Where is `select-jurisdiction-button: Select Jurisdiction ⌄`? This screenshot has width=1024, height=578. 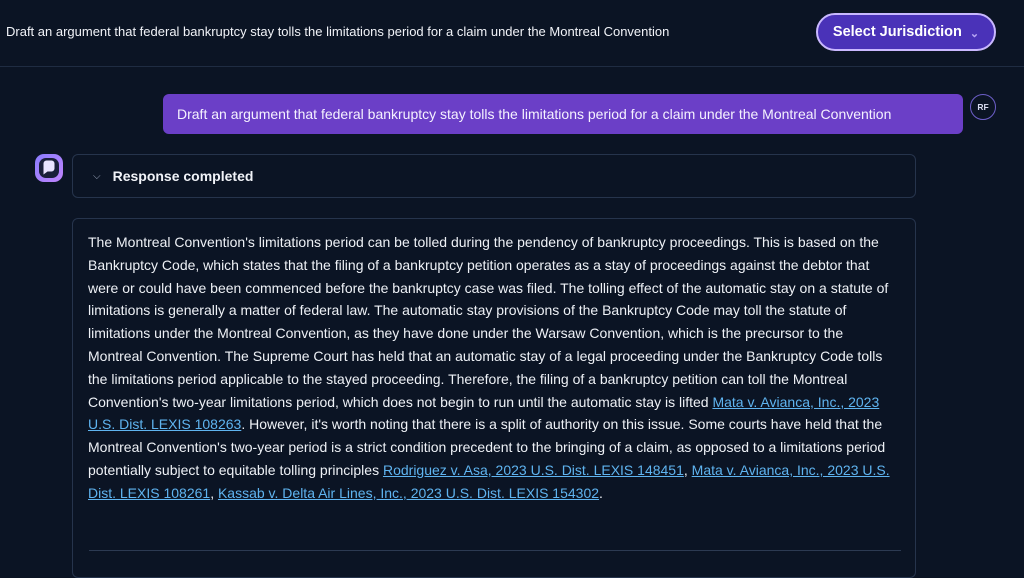 select-jurisdiction-button: Select Jurisdiction ⌄ is located at coordinates (906, 32).